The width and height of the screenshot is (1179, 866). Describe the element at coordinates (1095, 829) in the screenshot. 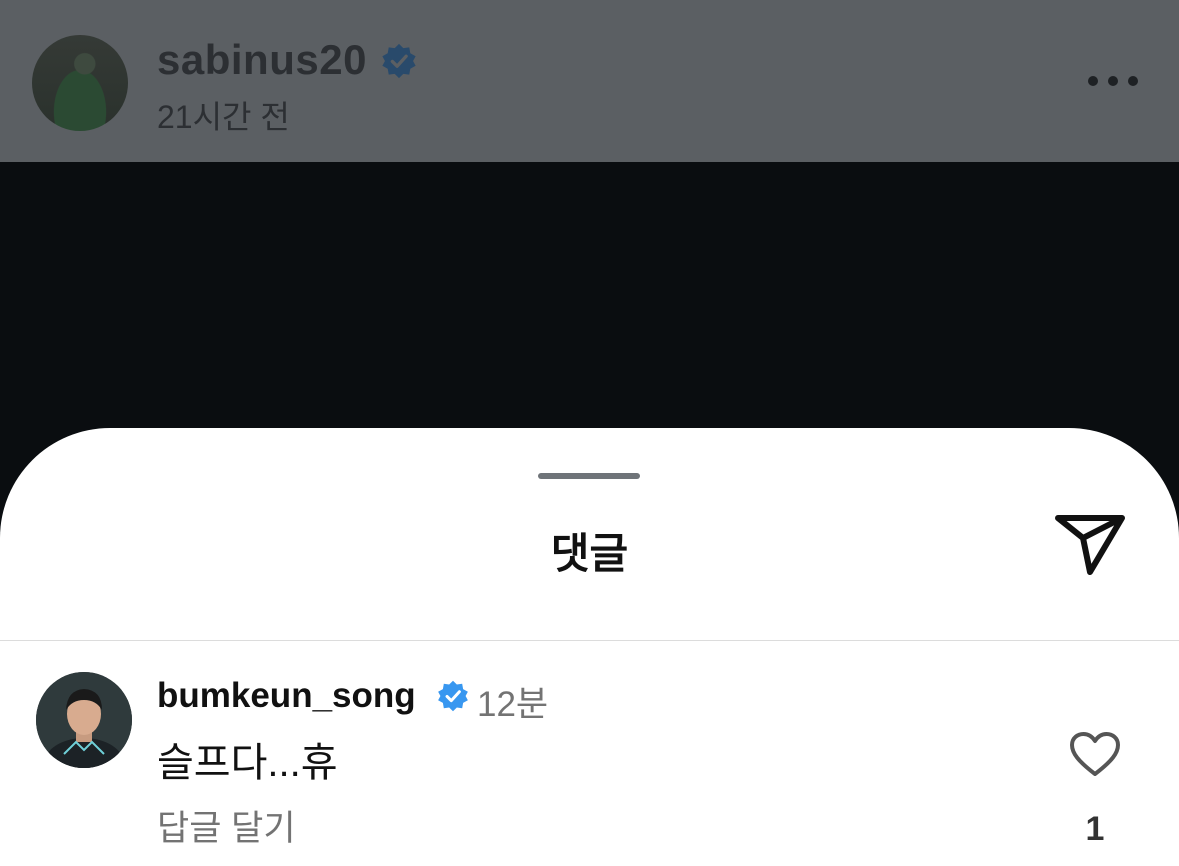

I see `like-count: 1` at that location.